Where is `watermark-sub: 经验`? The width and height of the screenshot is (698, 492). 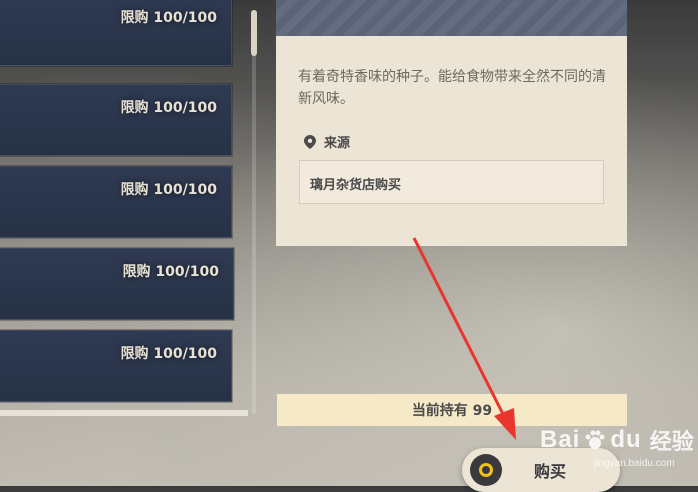 watermark-sub: 经验 is located at coordinates (671, 441).